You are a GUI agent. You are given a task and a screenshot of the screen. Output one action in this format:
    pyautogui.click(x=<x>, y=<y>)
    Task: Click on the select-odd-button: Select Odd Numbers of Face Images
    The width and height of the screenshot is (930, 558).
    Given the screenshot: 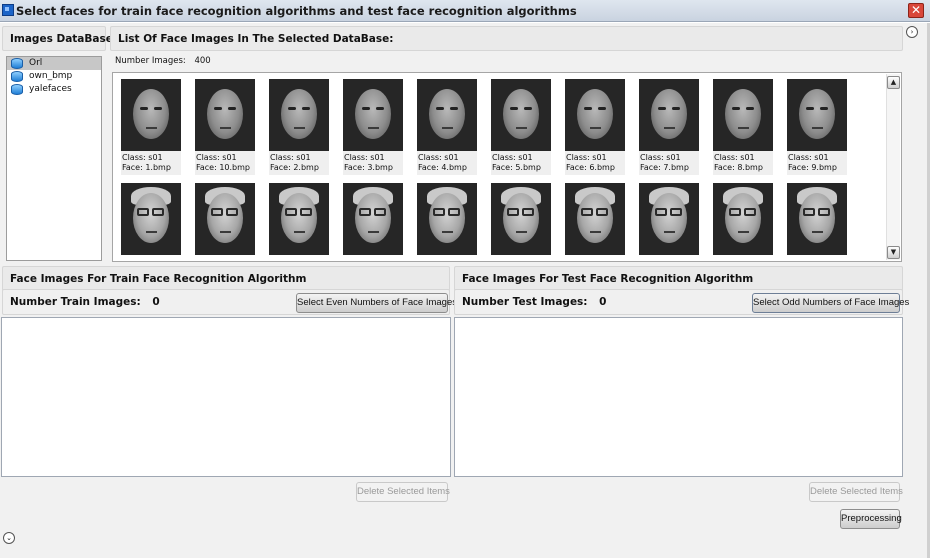 What is the action you would take?
    pyautogui.click(x=830, y=303)
    